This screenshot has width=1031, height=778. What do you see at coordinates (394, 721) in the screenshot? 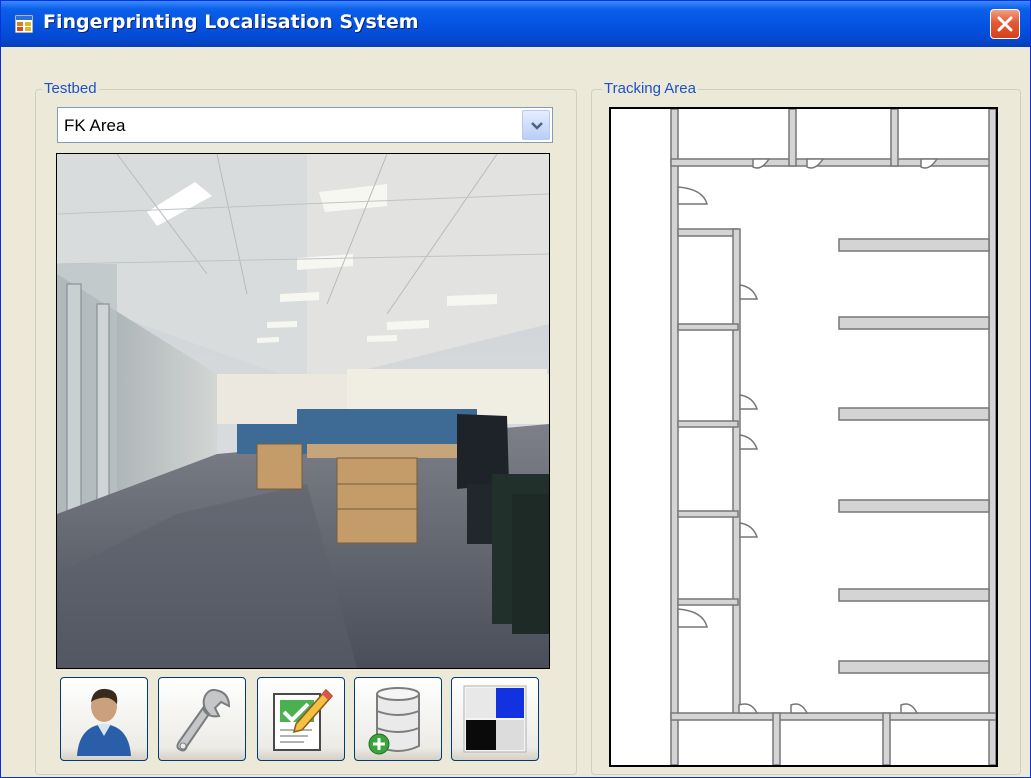
I see `database-add-icon` at bounding box center [394, 721].